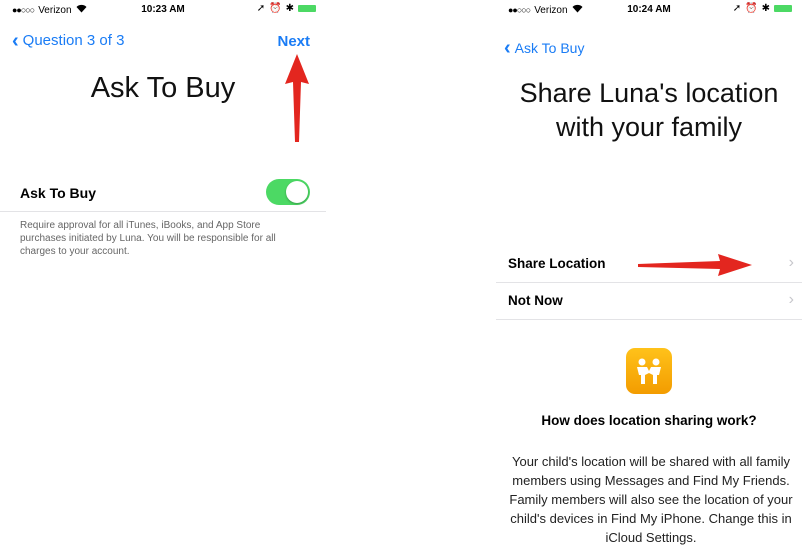 This screenshot has height=550, width=802. Describe the element at coordinates (293, 41) in the screenshot. I see `next-button: Next` at that location.